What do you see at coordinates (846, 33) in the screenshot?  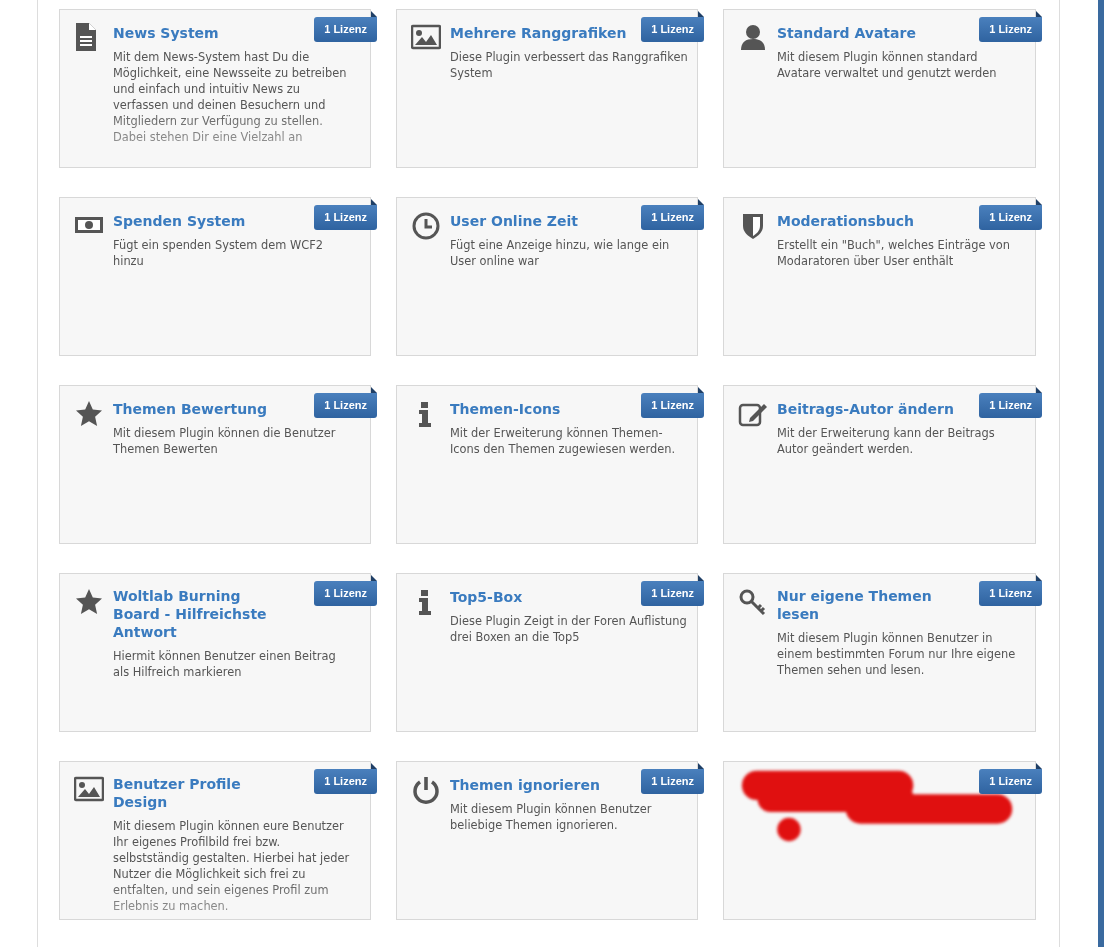 I see `plugin-title: Standard Avatare` at bounding box center [846, 33].